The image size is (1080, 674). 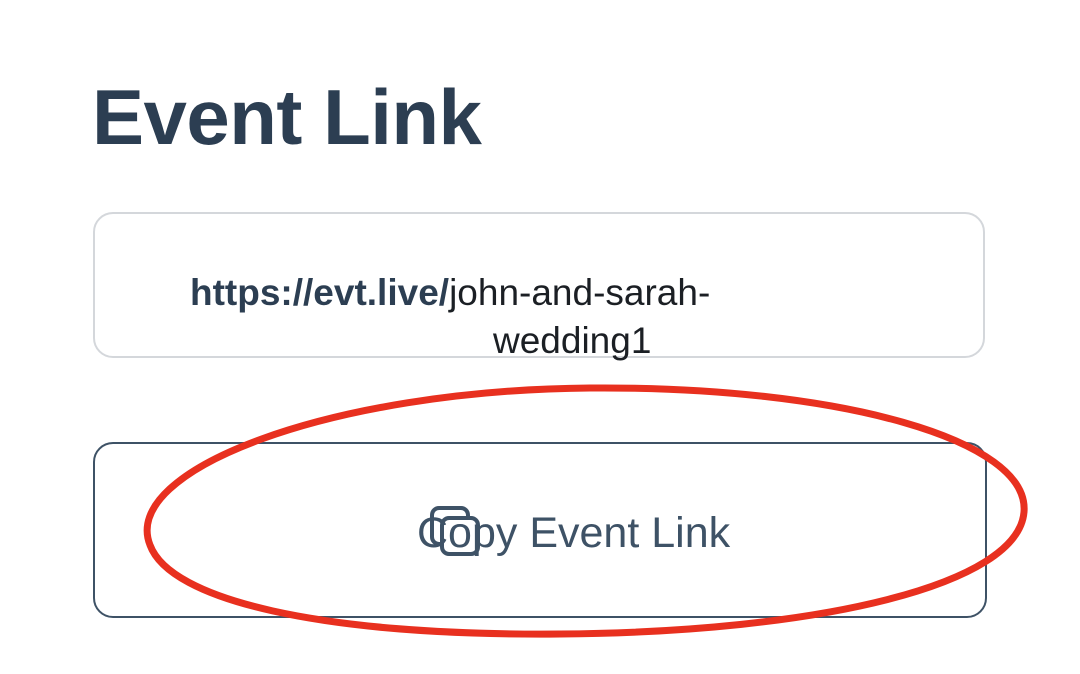 I want to click on event-link-slug-part-2: wedding1, so click(x=572, y=340).